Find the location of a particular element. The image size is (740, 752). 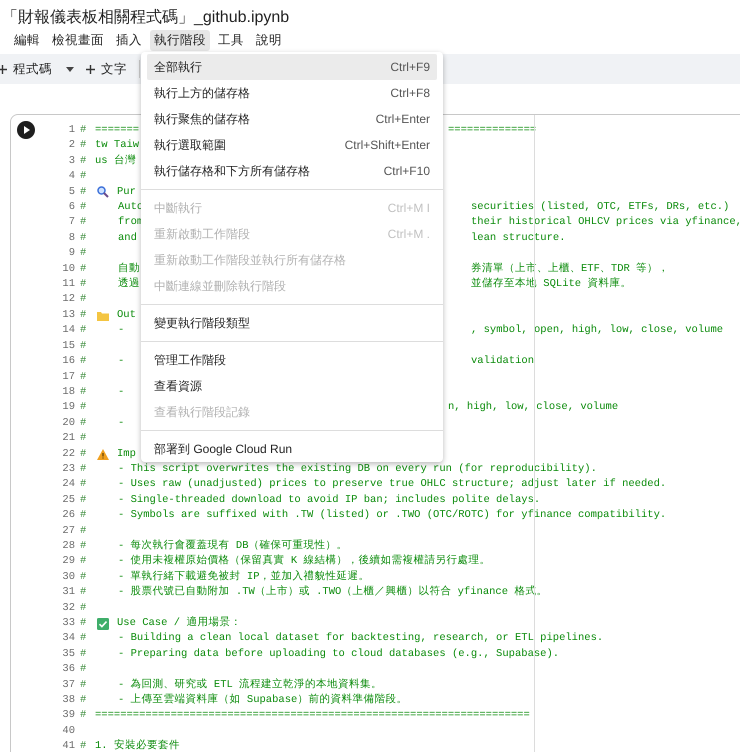

line-number: 15 is located at coordinates (68, 346).